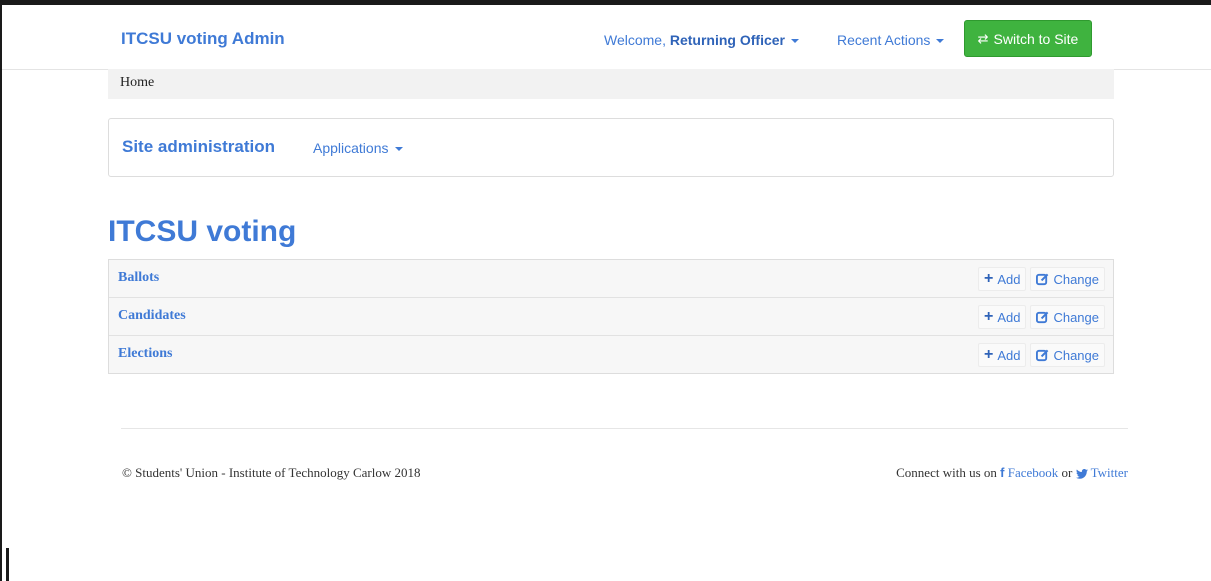 This screenshot has width=1211, height=581. What do you see at coordinates (138, 278) in the screenshot?
I see `model-link-ballots: Ballots` at bounding box center [138, 278].